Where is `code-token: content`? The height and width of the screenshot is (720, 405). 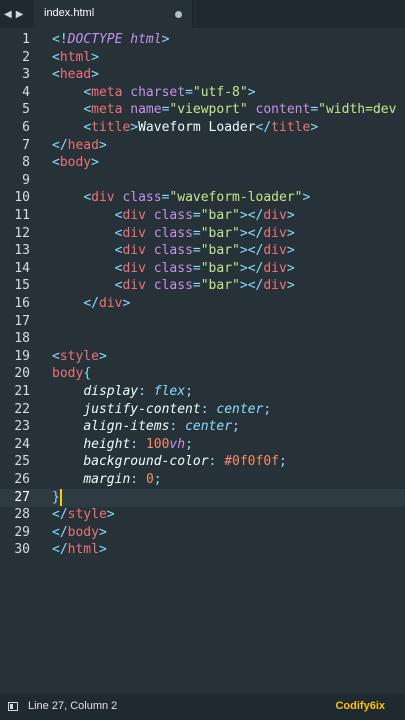
code-token: content is located at coordinates (283, 110).